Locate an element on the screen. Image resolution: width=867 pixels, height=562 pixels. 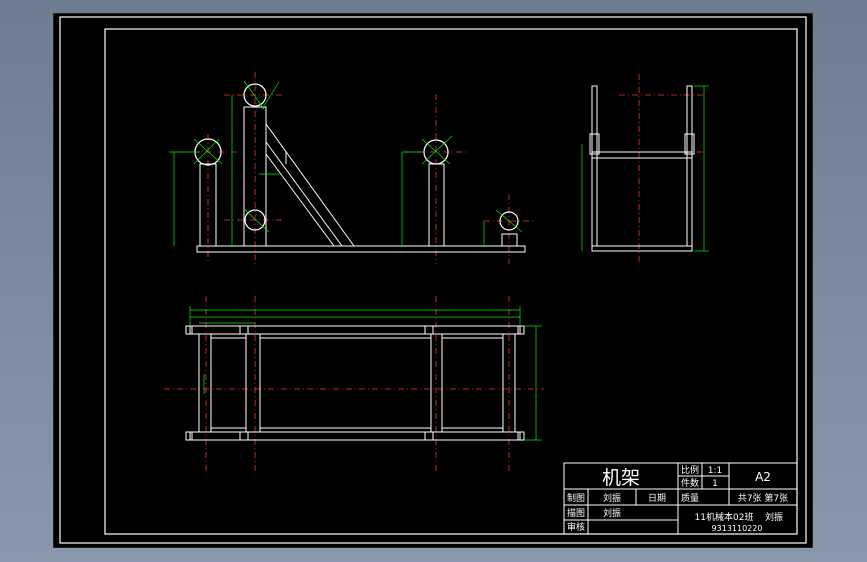
student-name: 刘振 is located at coordinates (774, 517).